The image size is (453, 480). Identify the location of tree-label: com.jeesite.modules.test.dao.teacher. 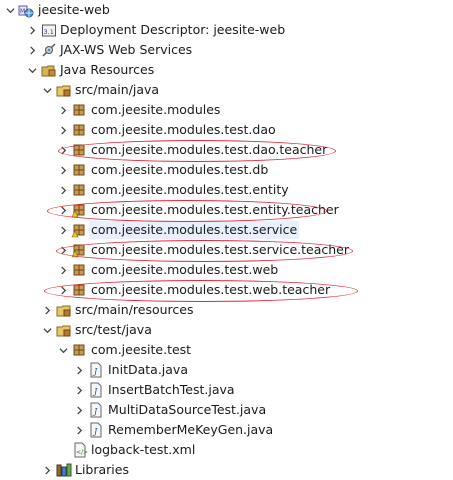
(209, 149).